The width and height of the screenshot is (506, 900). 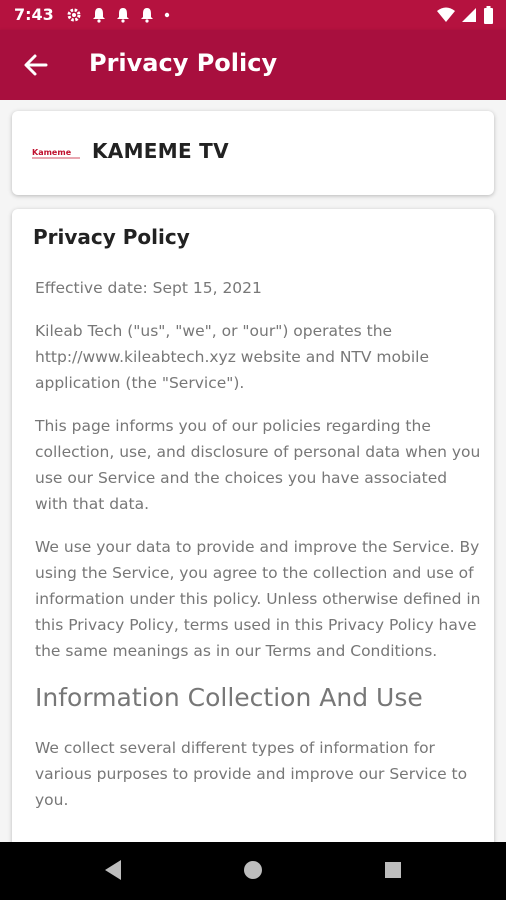 I want to click on dot-icon, so click(x=167, y=15).